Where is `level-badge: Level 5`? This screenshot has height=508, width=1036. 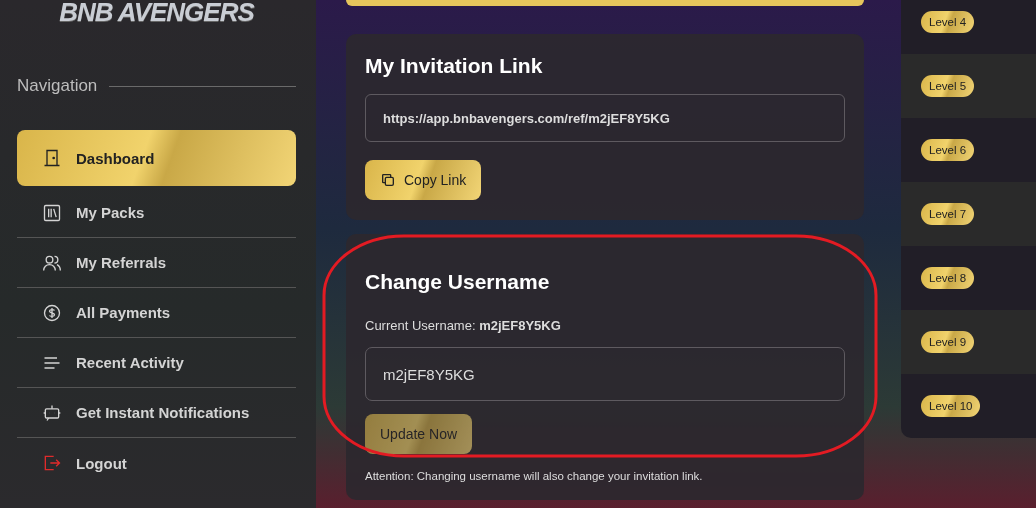 level-badge: Level 5 is located at coordinates (948, 86).